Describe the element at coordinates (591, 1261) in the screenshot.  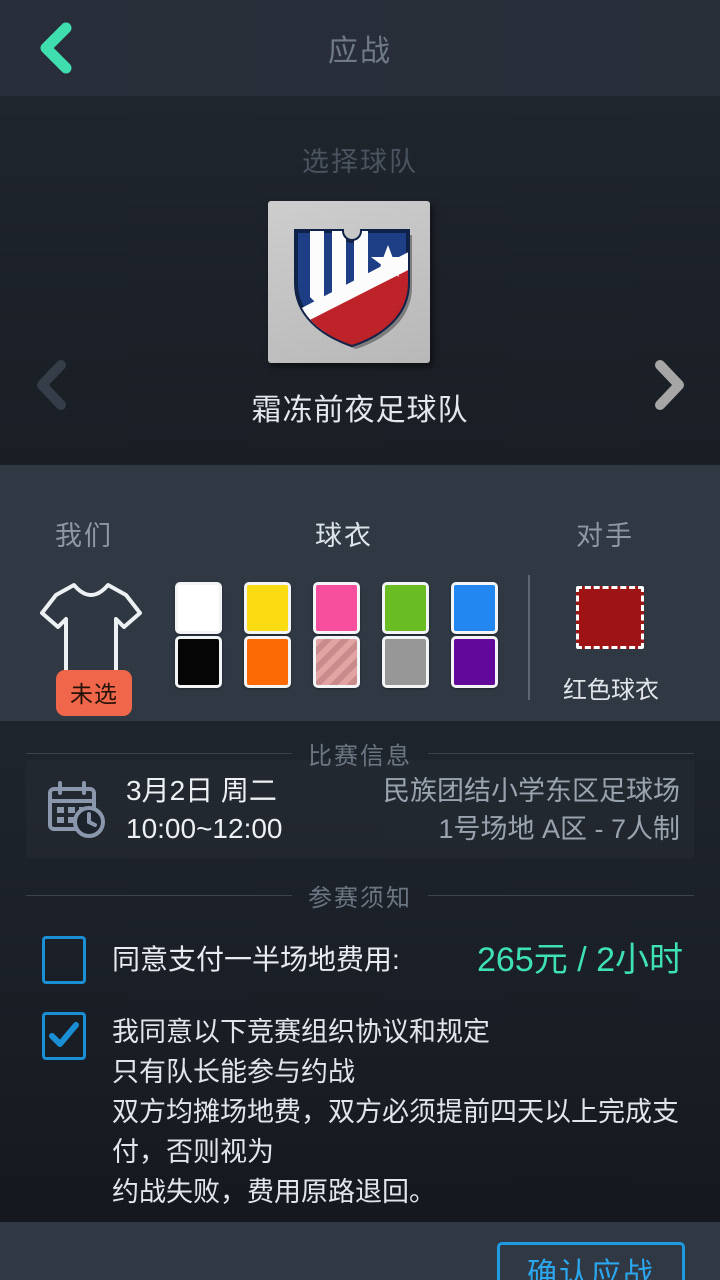
I see `confirm-challenge-button: 确认应战` at that location.